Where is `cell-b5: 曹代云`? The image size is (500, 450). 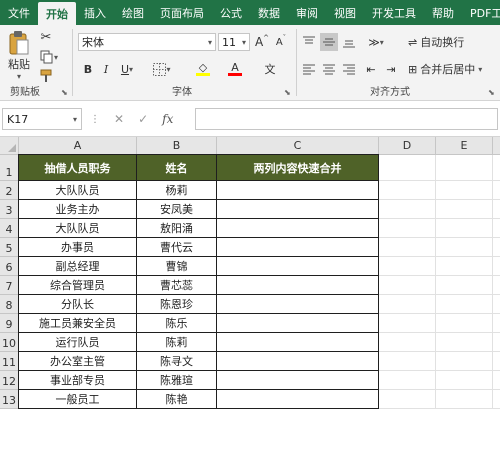 cell-b5: 曹代云 is located at coordinates (177, 247).